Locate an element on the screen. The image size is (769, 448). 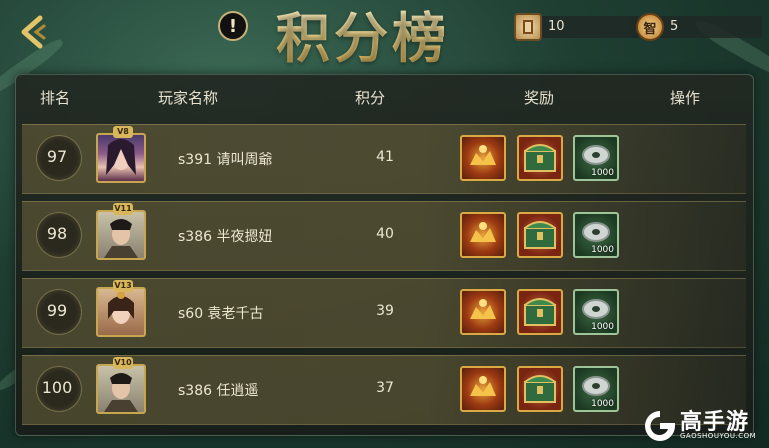
player-score: 40 is located at coordinates (385, 234).